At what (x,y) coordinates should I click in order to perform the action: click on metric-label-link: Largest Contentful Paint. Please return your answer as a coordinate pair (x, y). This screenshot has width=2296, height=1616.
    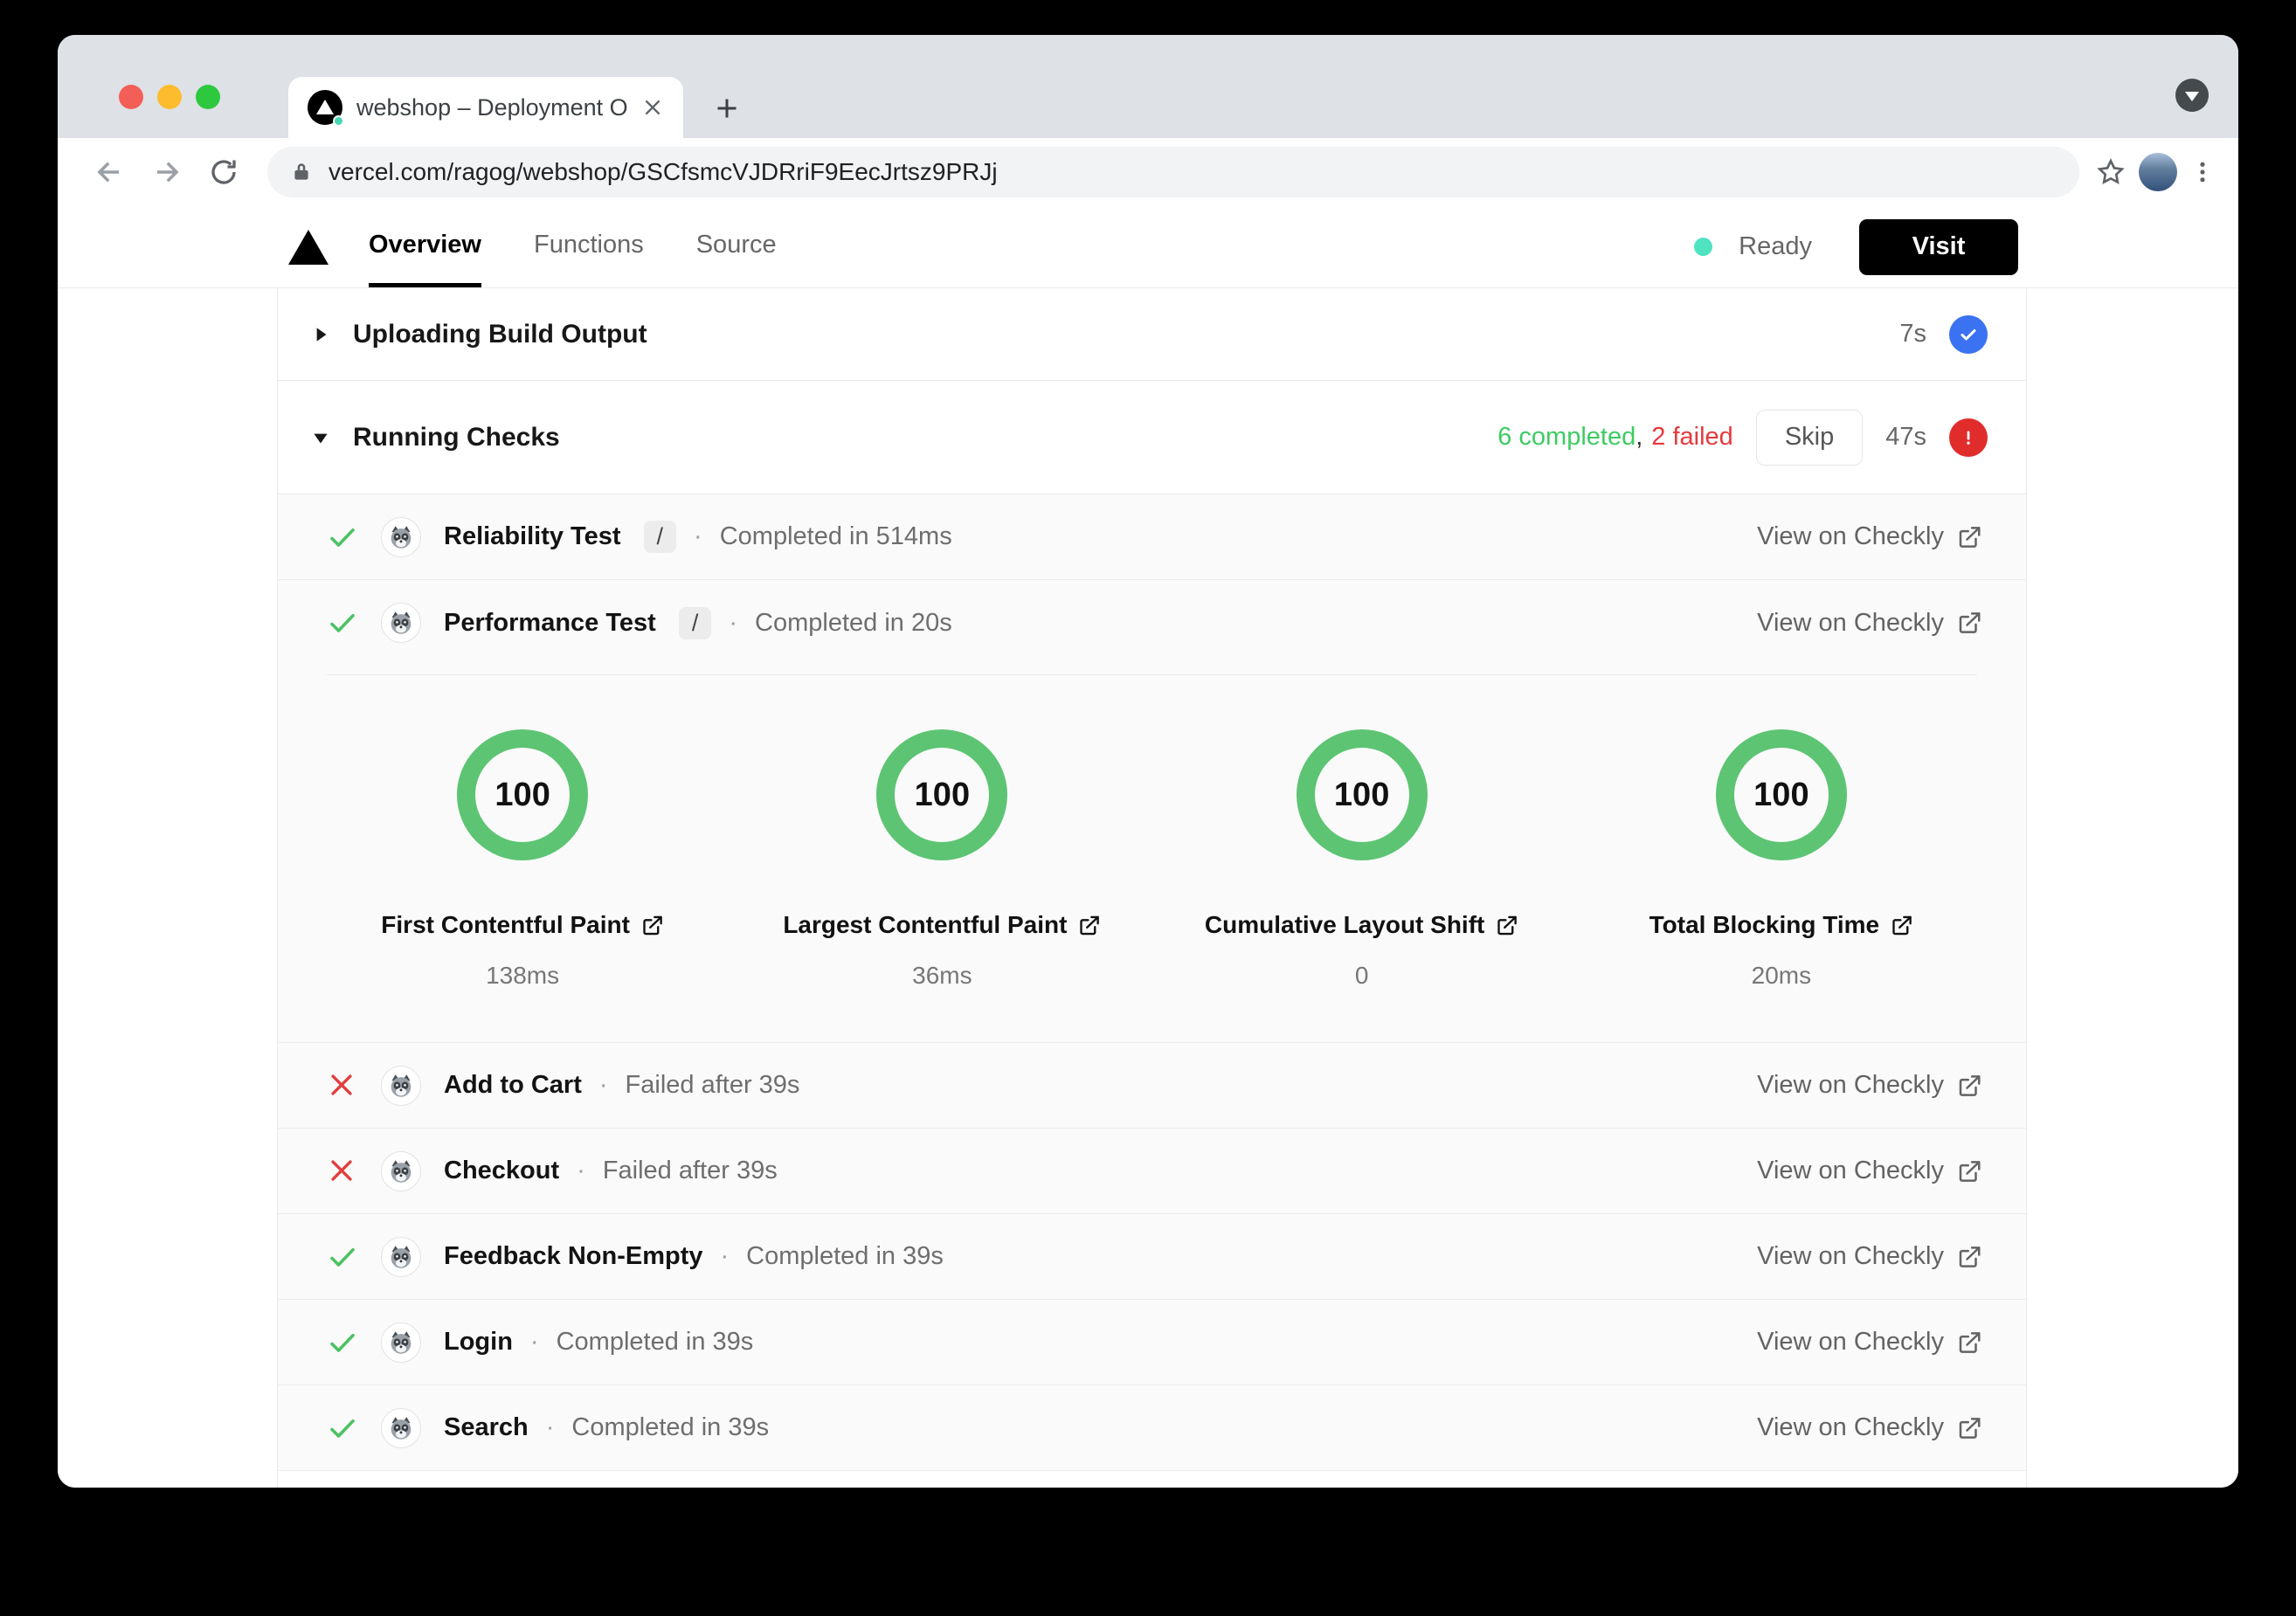
    Looking at the image, I should click on (942, 925).